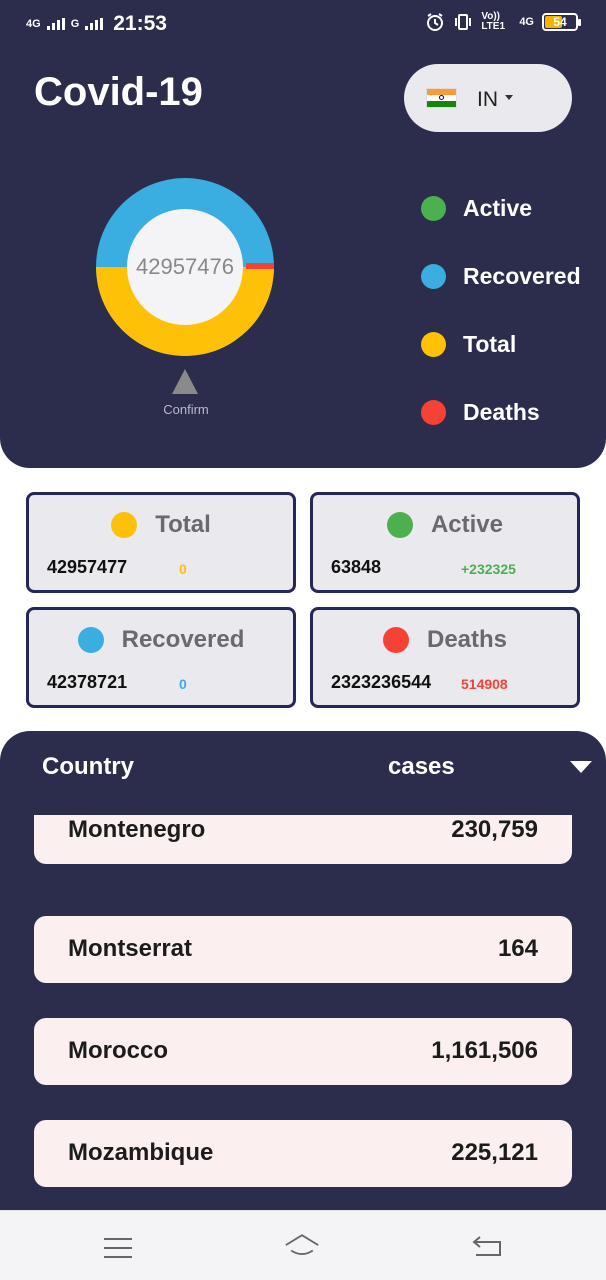 This screenshot has height=1280, width=606. Describe the element at coordinates (526, 22) in the screenshot. I see `network-type-3: 4G` at that location.